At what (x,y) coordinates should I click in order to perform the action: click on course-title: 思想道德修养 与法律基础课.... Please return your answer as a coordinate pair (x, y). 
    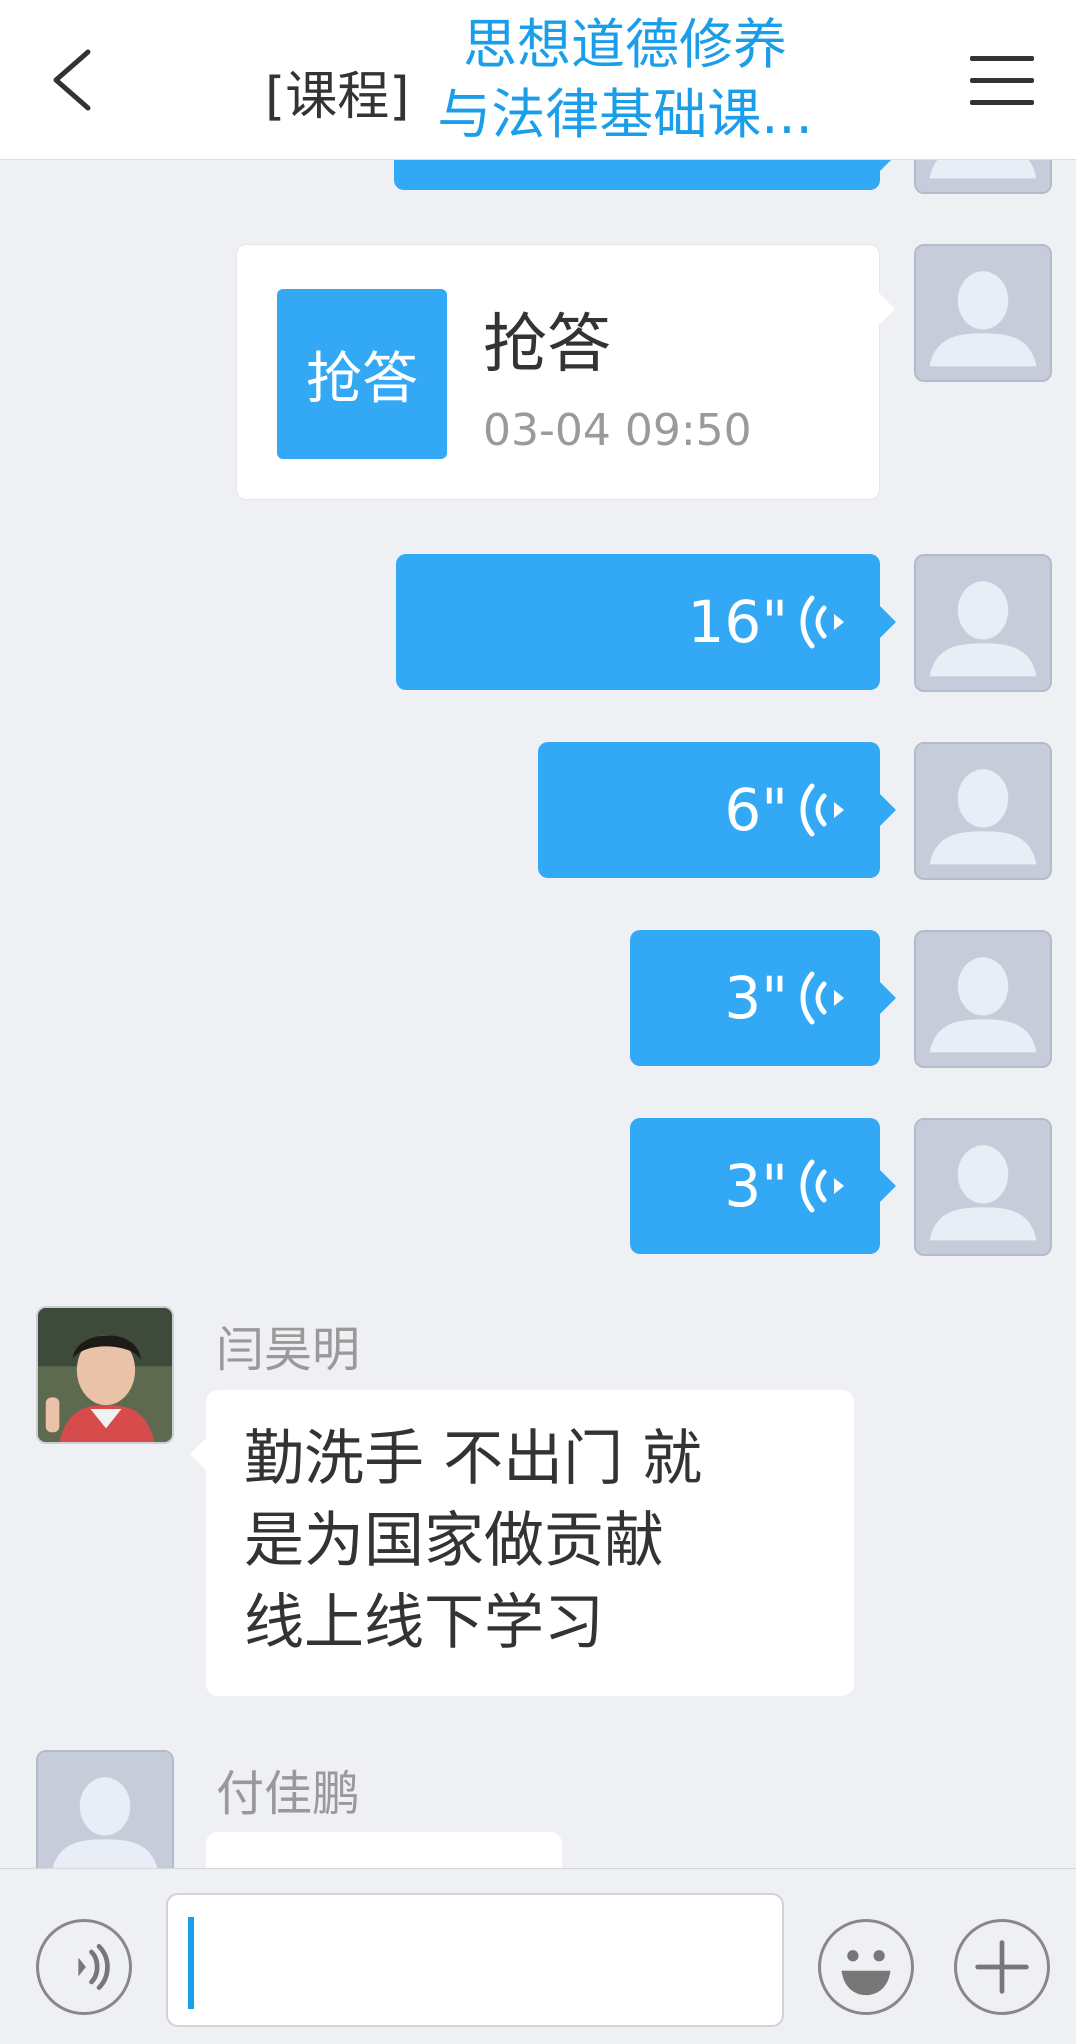
    Looking at the image, I should click on (625, 80).